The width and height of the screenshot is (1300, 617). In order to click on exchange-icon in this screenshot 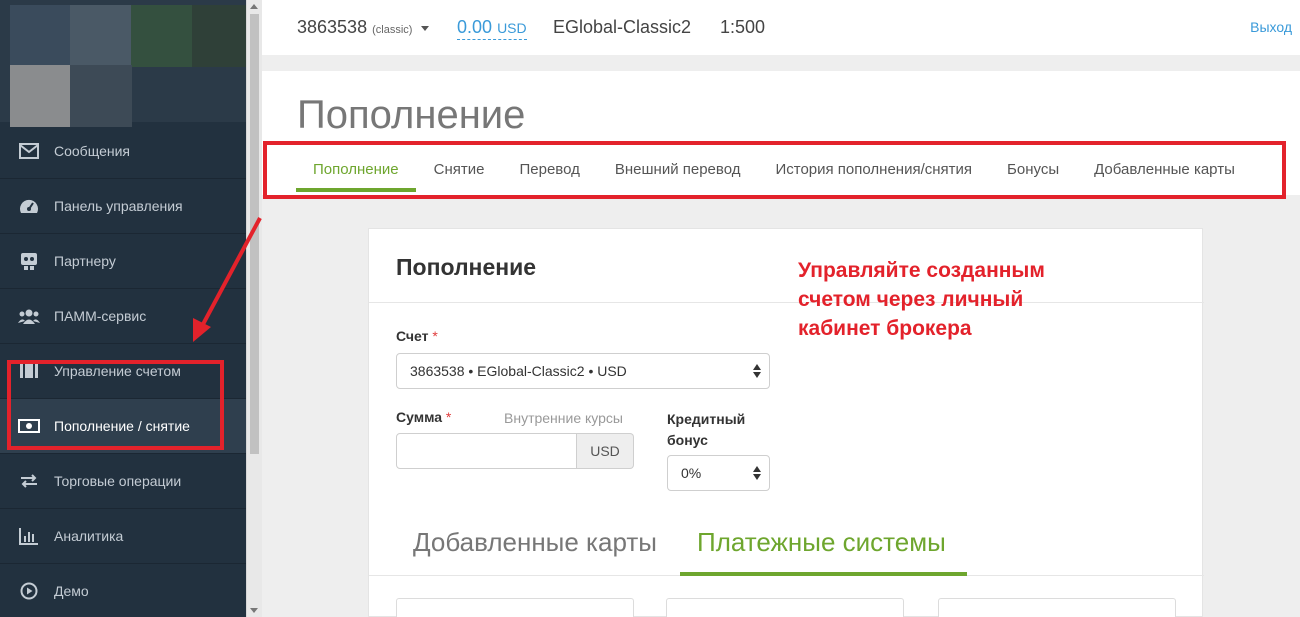, I will do `click(29, 481)`.